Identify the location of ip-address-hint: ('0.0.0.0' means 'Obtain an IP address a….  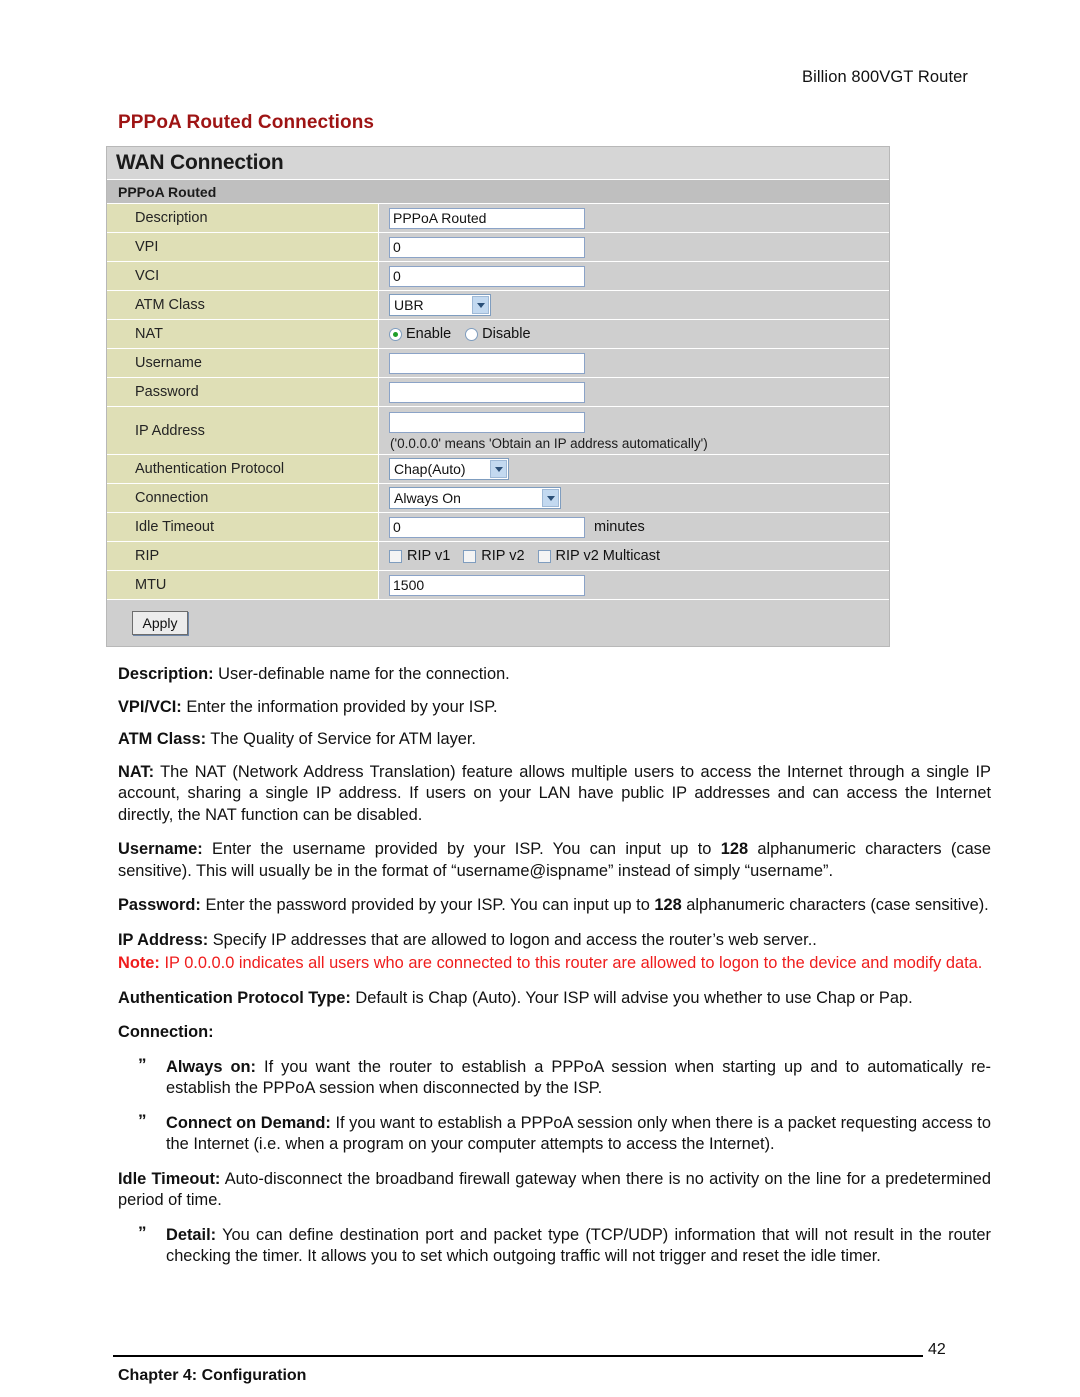
(549, 443).